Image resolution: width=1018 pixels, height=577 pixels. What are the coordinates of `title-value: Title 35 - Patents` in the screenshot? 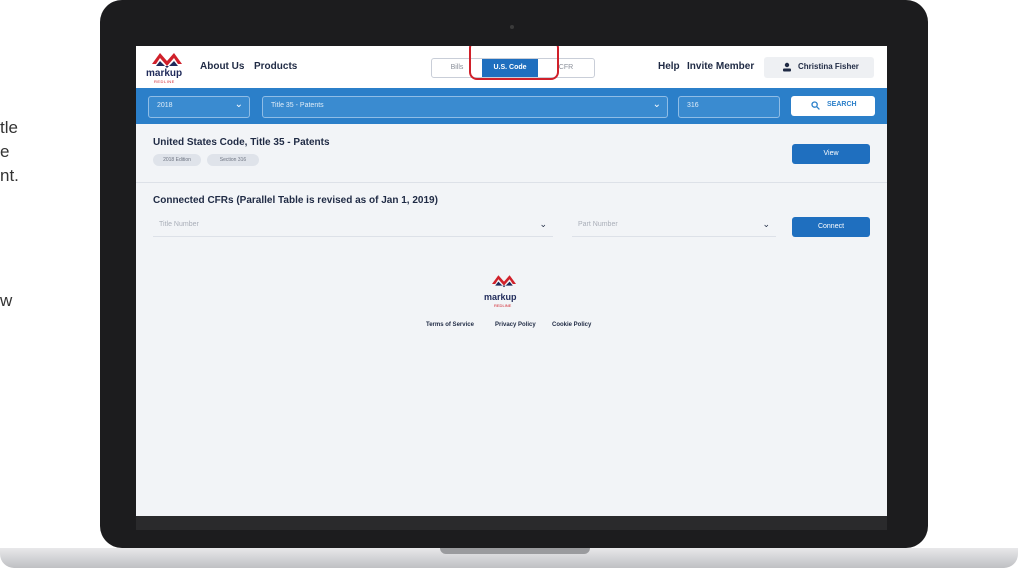 It's located at (297, 105).